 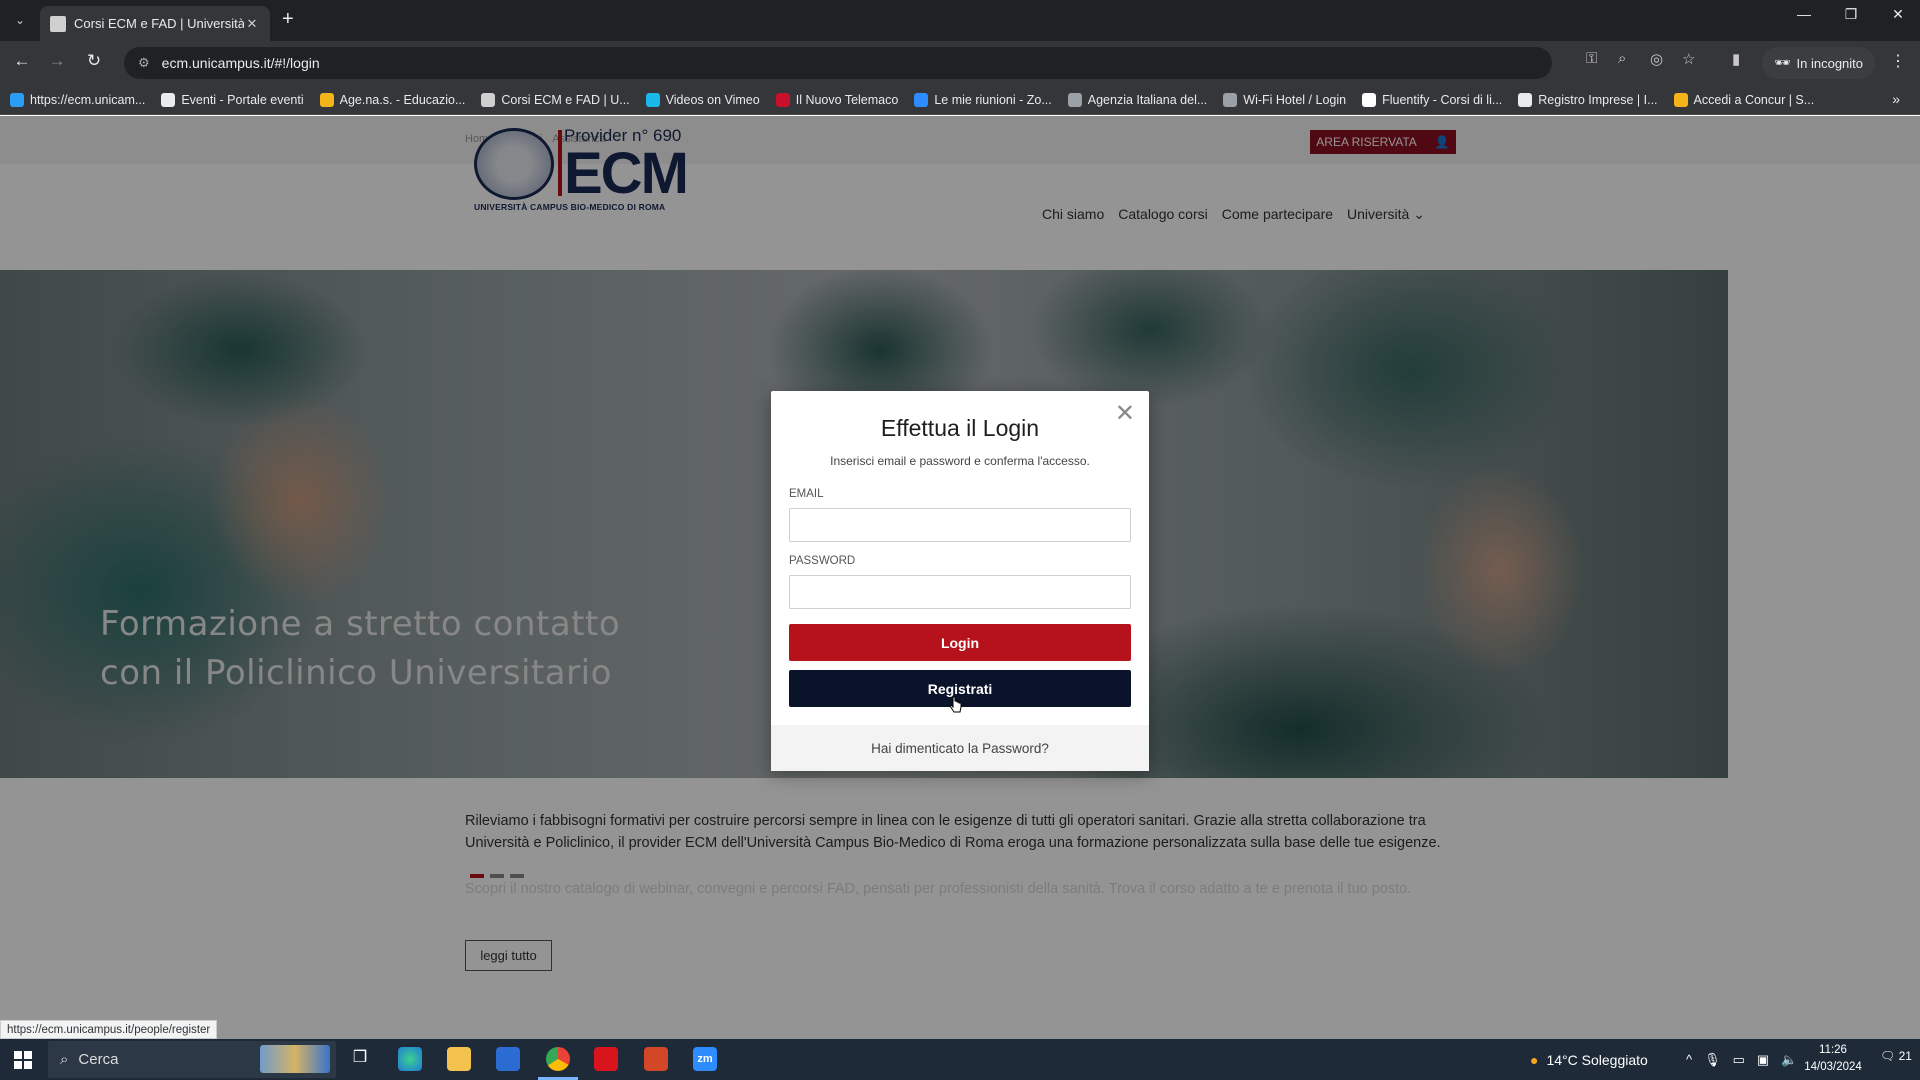 What do you see at coordinates (1898, 14) in the screenshot?
I see `close-window-button: ✕` at bounding box center [1898, 14].